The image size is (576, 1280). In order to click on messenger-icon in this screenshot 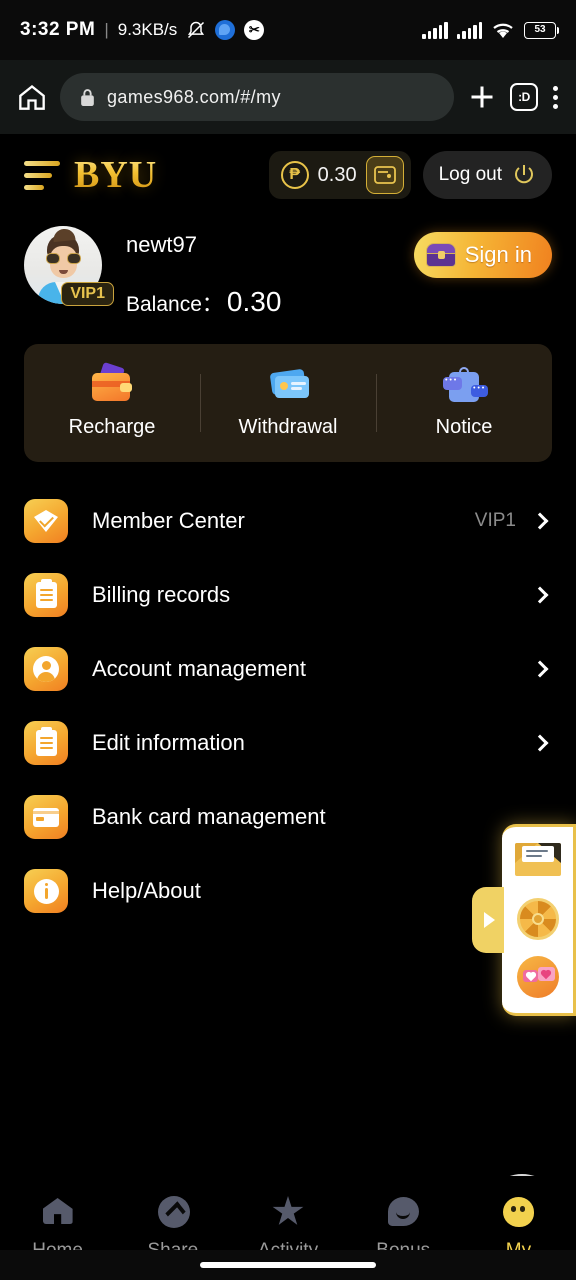, I will do `click(225, 30)`.